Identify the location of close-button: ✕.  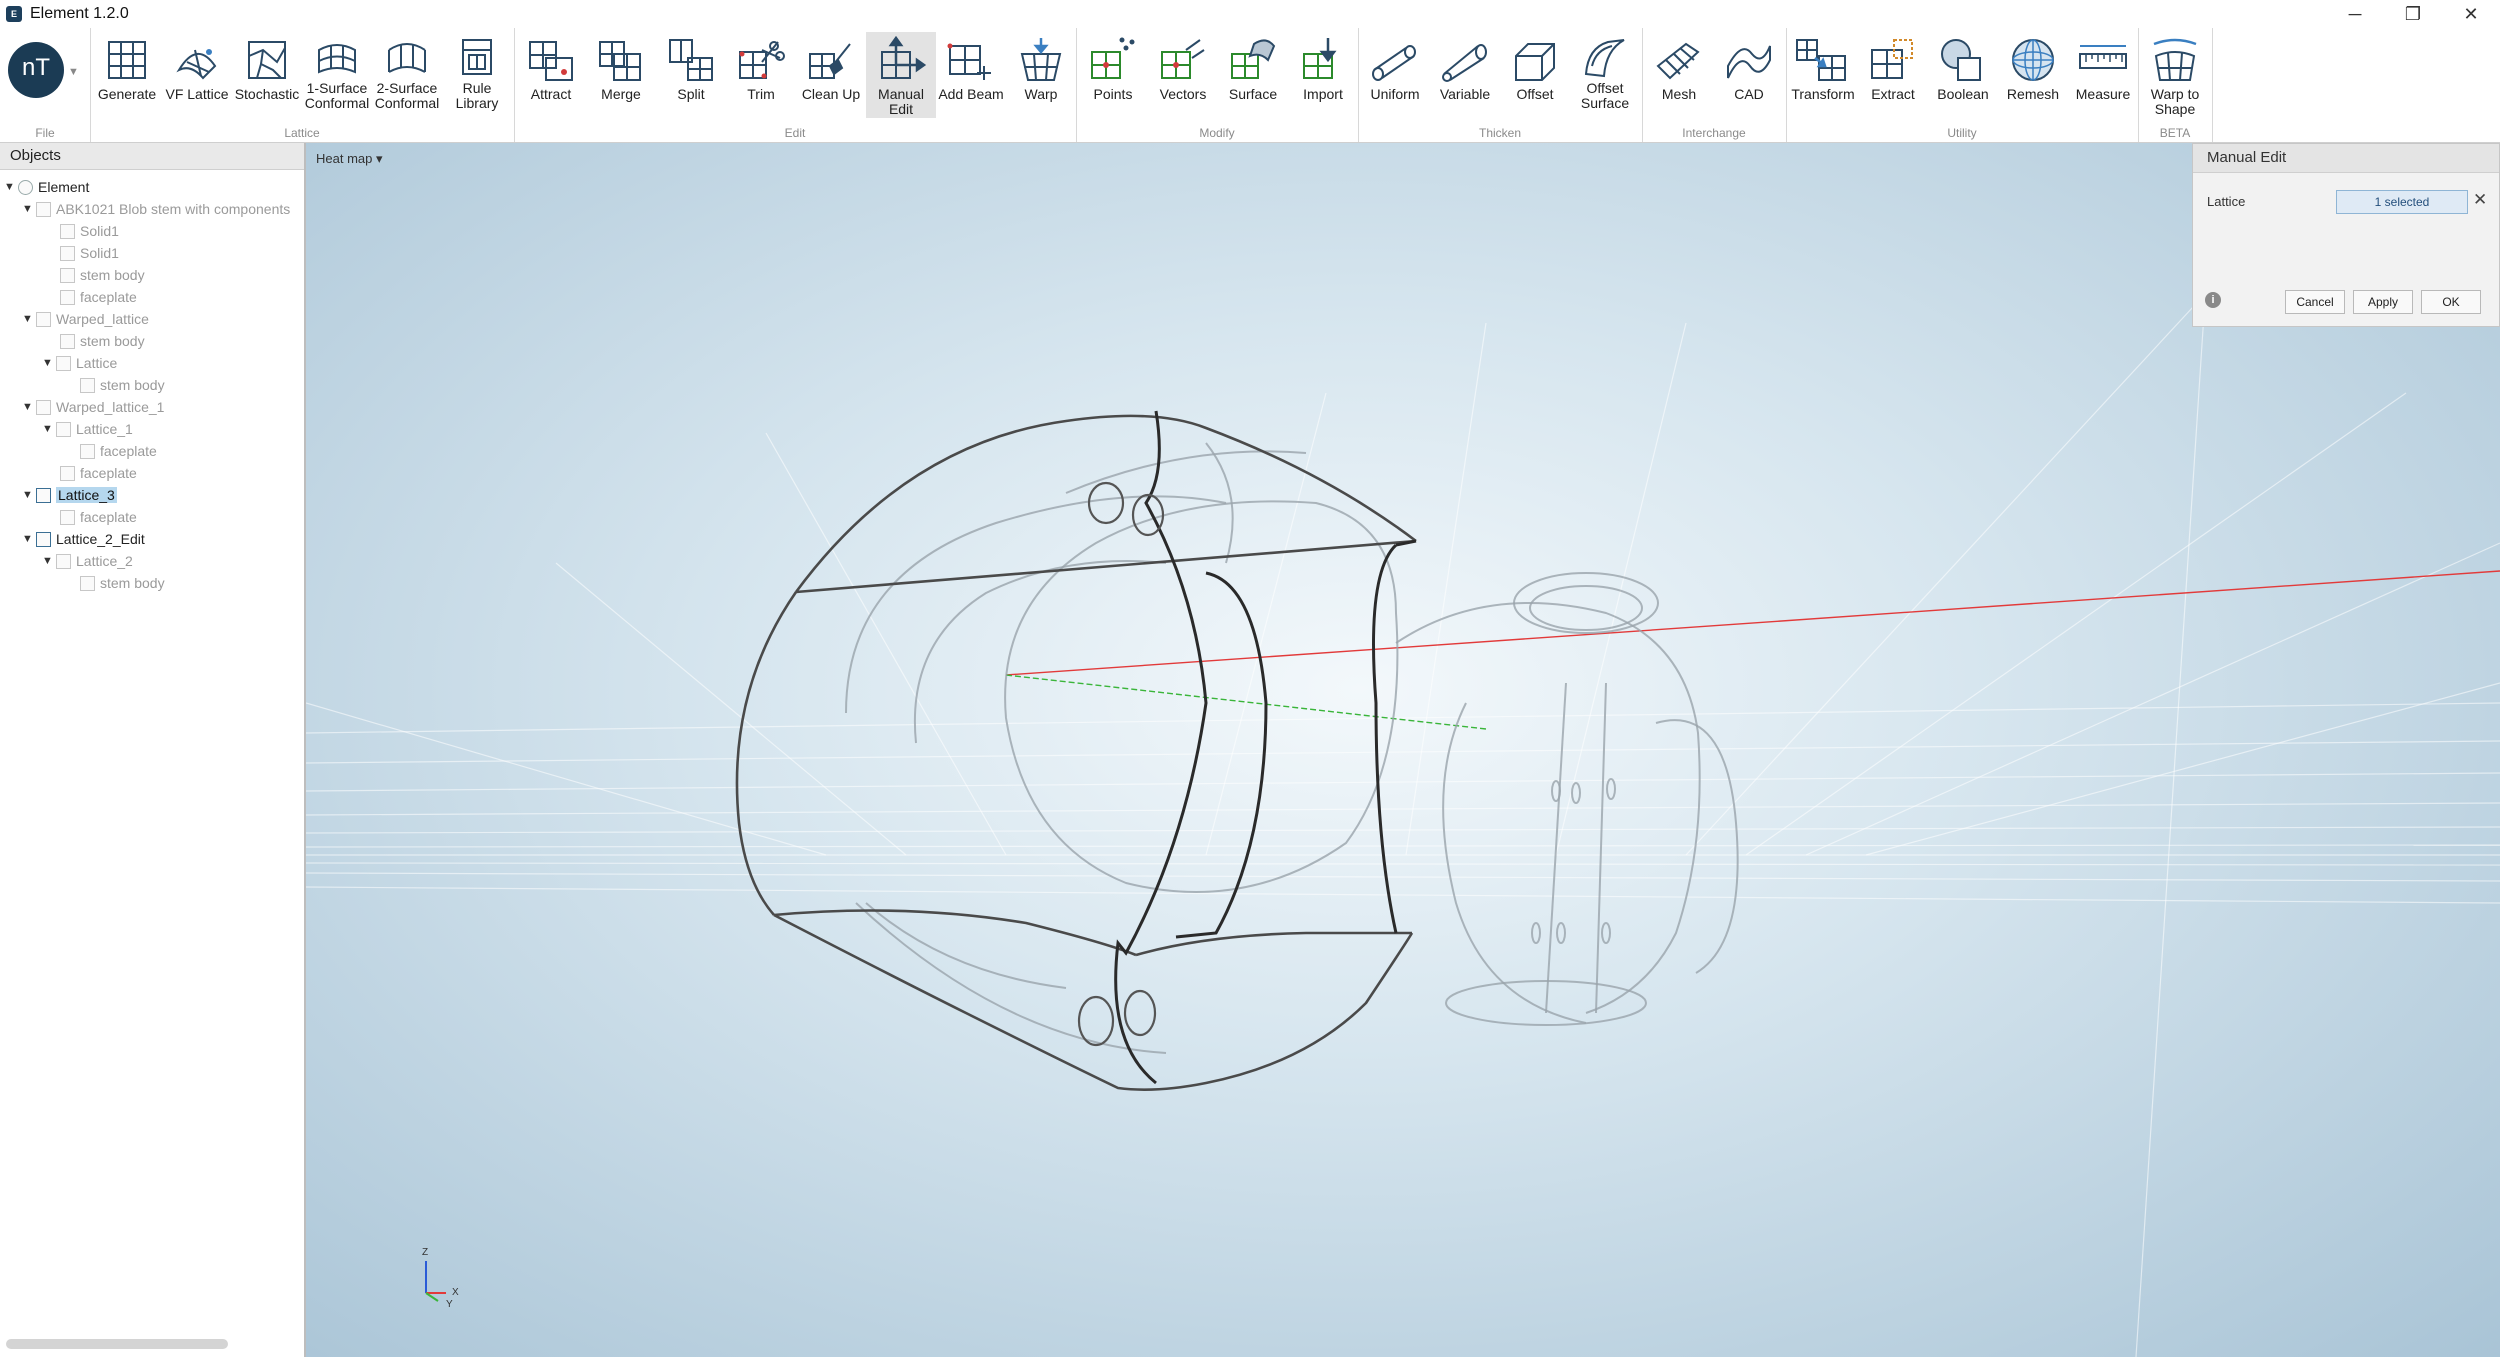
(2471, 14).